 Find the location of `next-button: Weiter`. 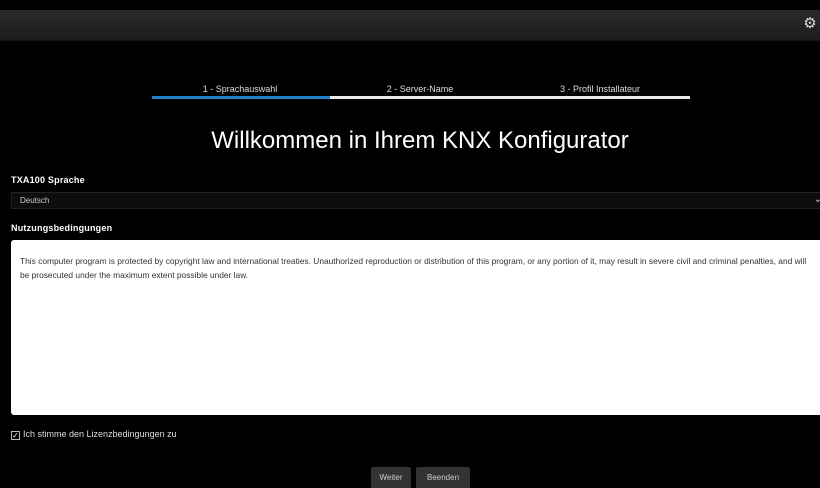

next-button: Weiter is located at coordinates (391, 477).